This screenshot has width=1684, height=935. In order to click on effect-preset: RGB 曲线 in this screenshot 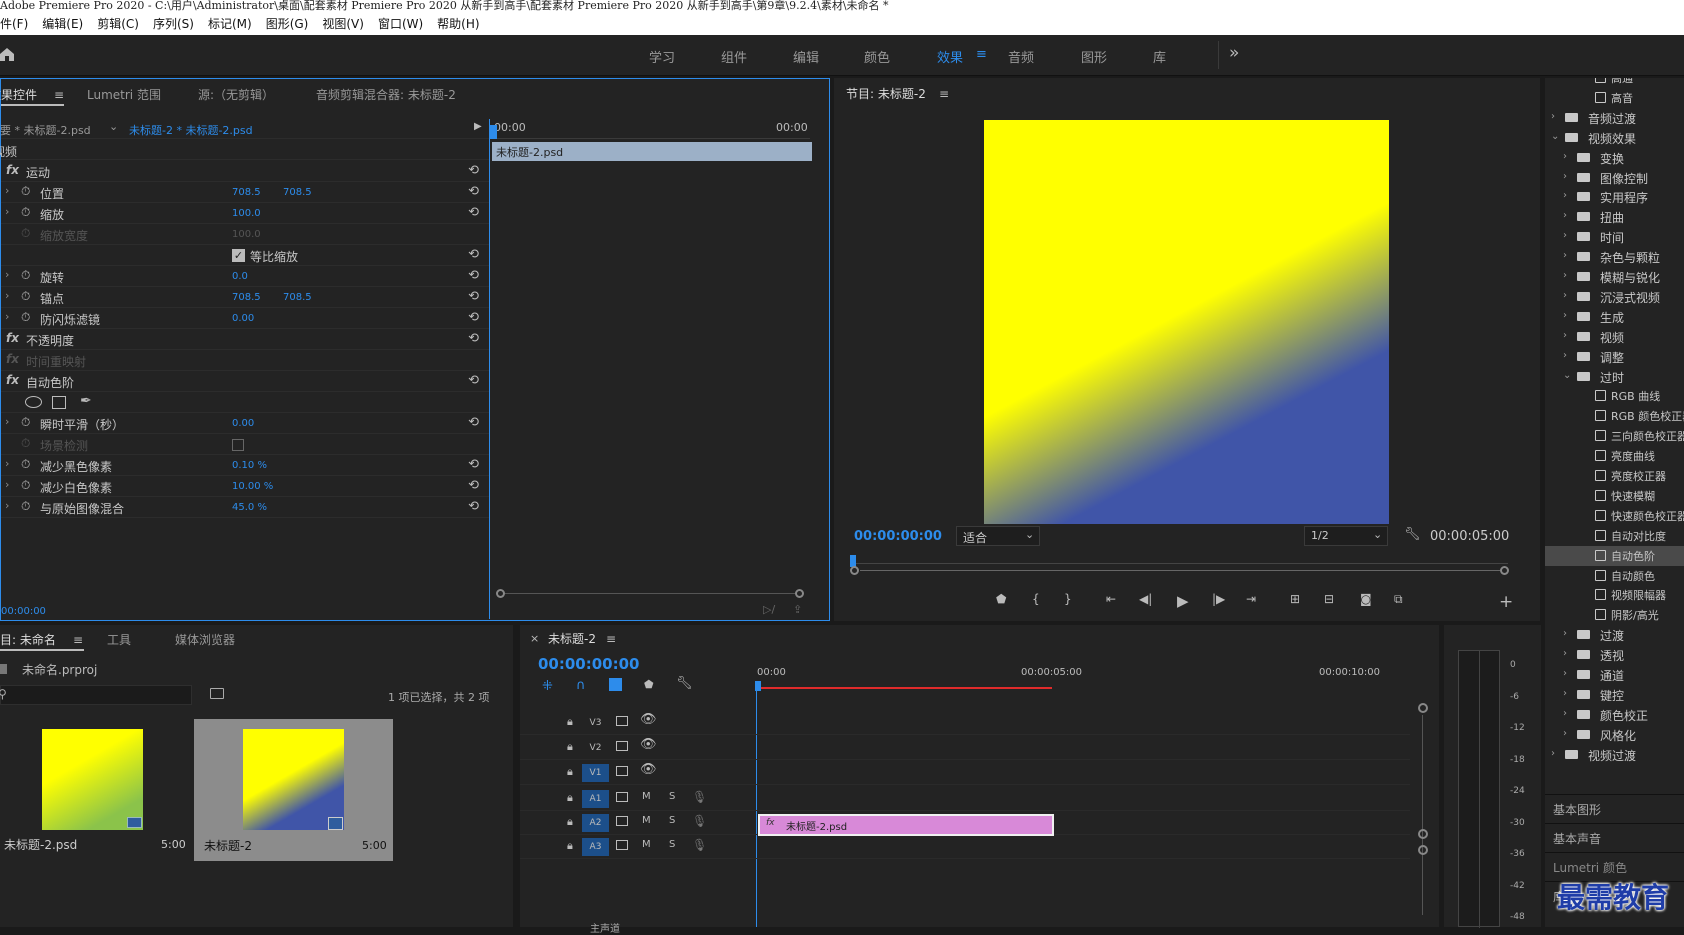, I will do `click(1614, 396)`.